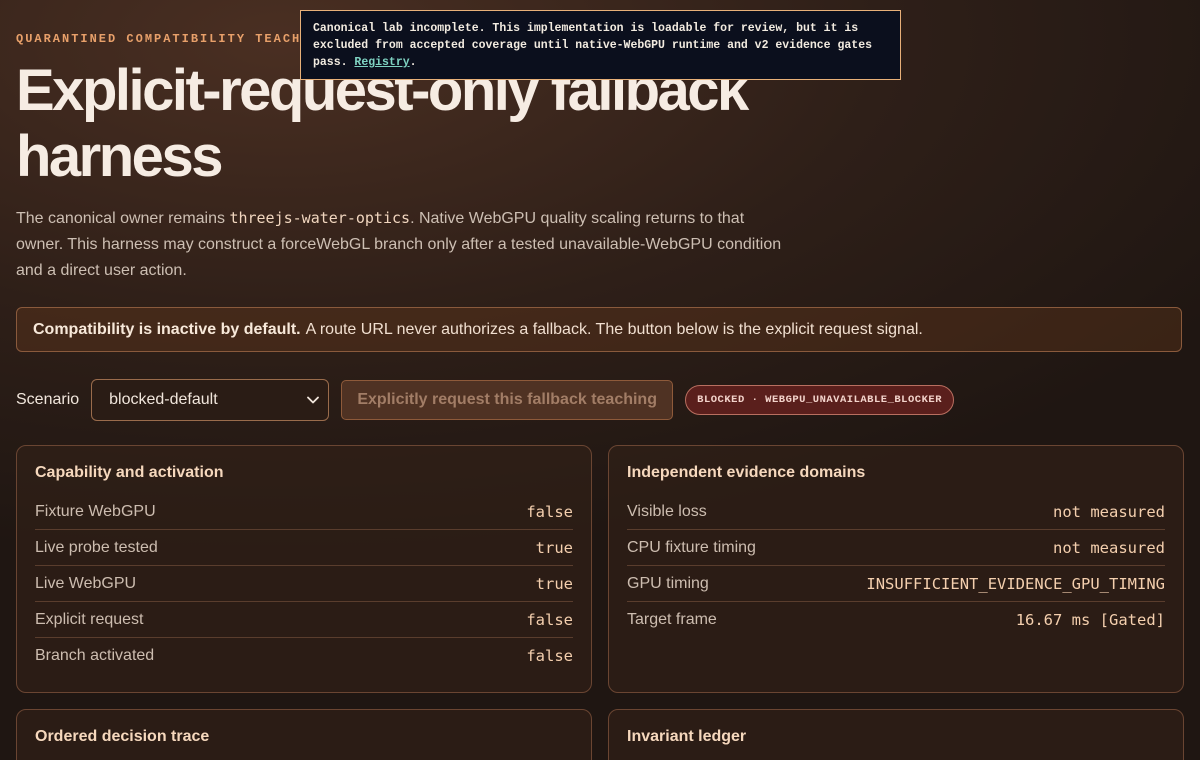 This screenshot has width=1200, height=760. What do you see at coordinates (1090, 619) in the screenshot?
I see `kv-value: 16.67 ms [Gated]` at bounding box center [1090, 619].